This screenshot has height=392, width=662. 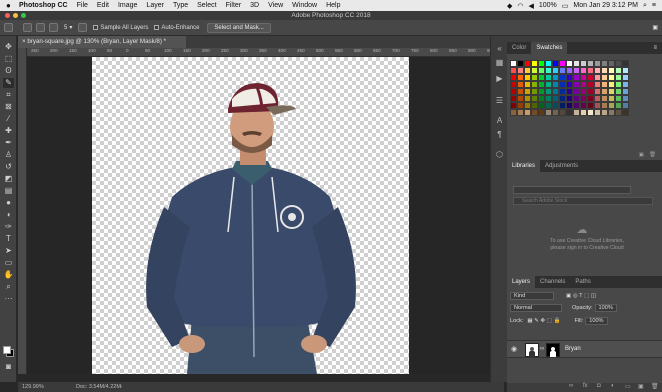 I want to click on layer-row-bryan: ◉ ∞ Bryan, so click(x=584, y=349).